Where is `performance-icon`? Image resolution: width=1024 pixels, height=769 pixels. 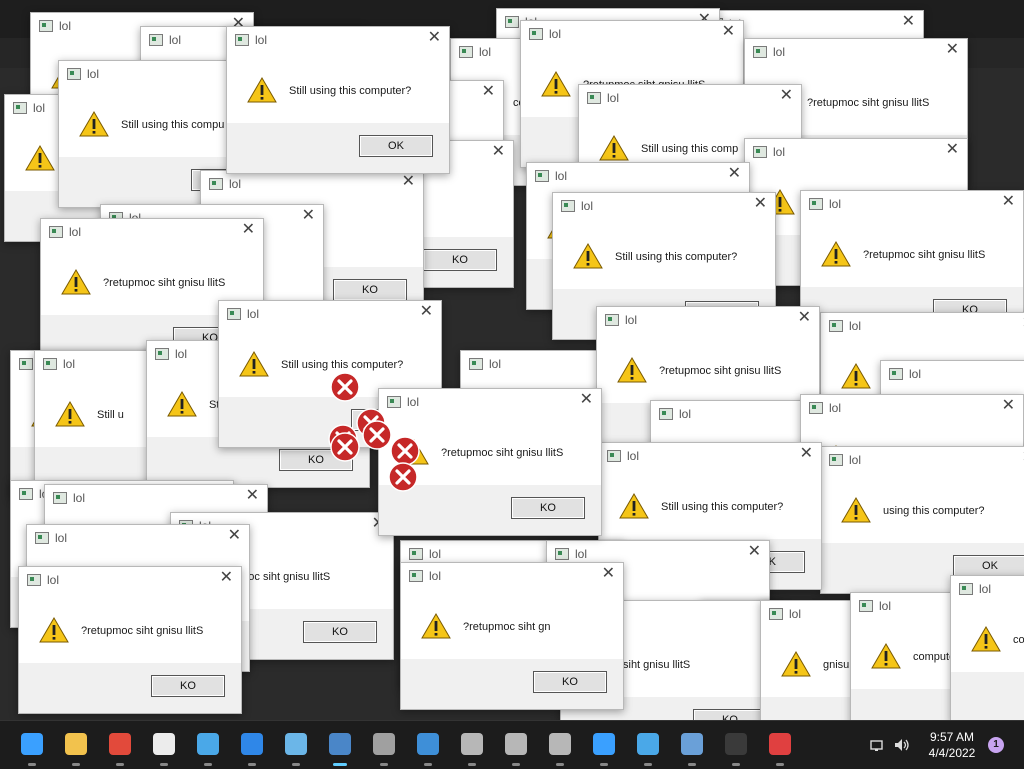
performance-icon is located at coordinates (692, 748).